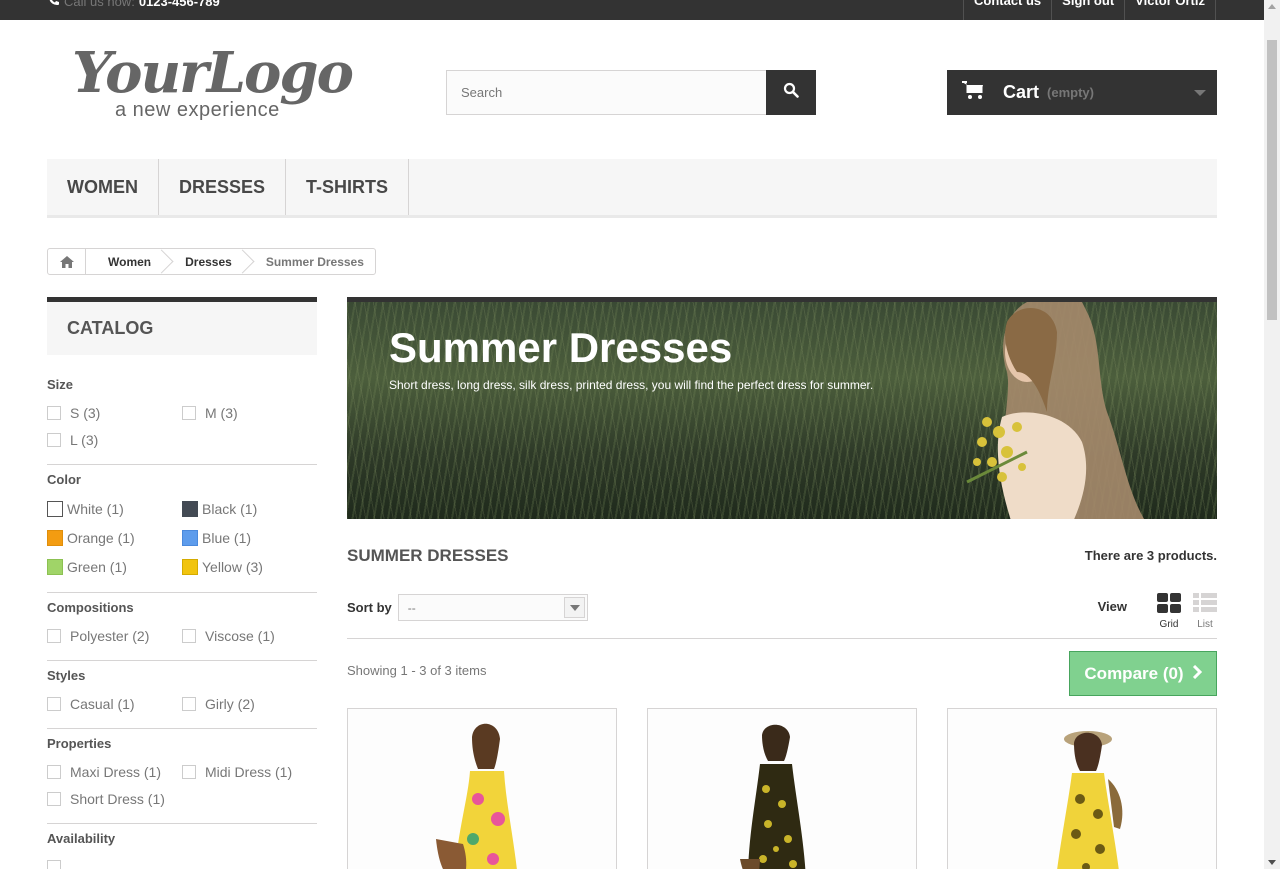 This screenshot has width=1280, height=869. I want to click on banner-title: Summer Dresses, so click(561, 347).